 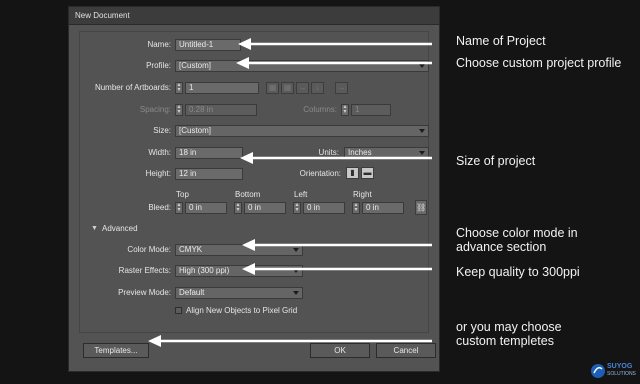 I want to click on size-arrowhead, so click(x=246, y=158).